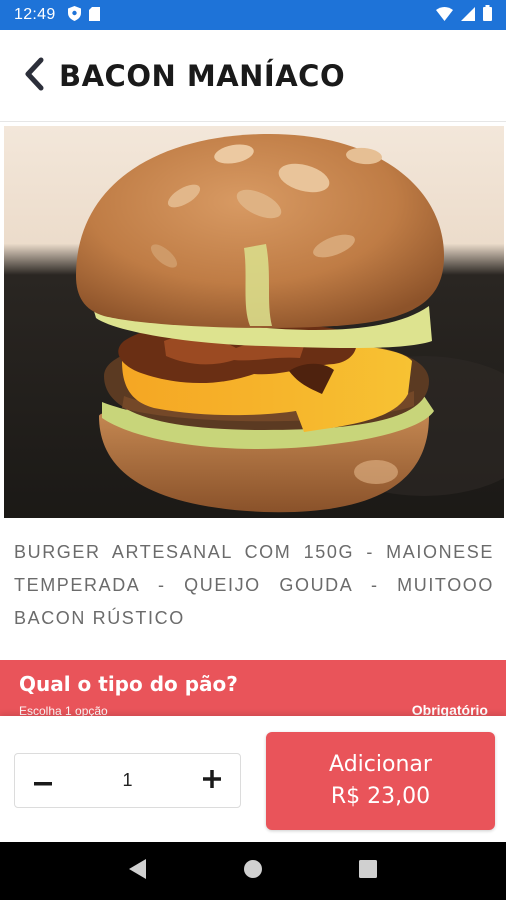 This screenshot has width=506, height=900. I want to click on system-navigation-bar, so click(253, 871).